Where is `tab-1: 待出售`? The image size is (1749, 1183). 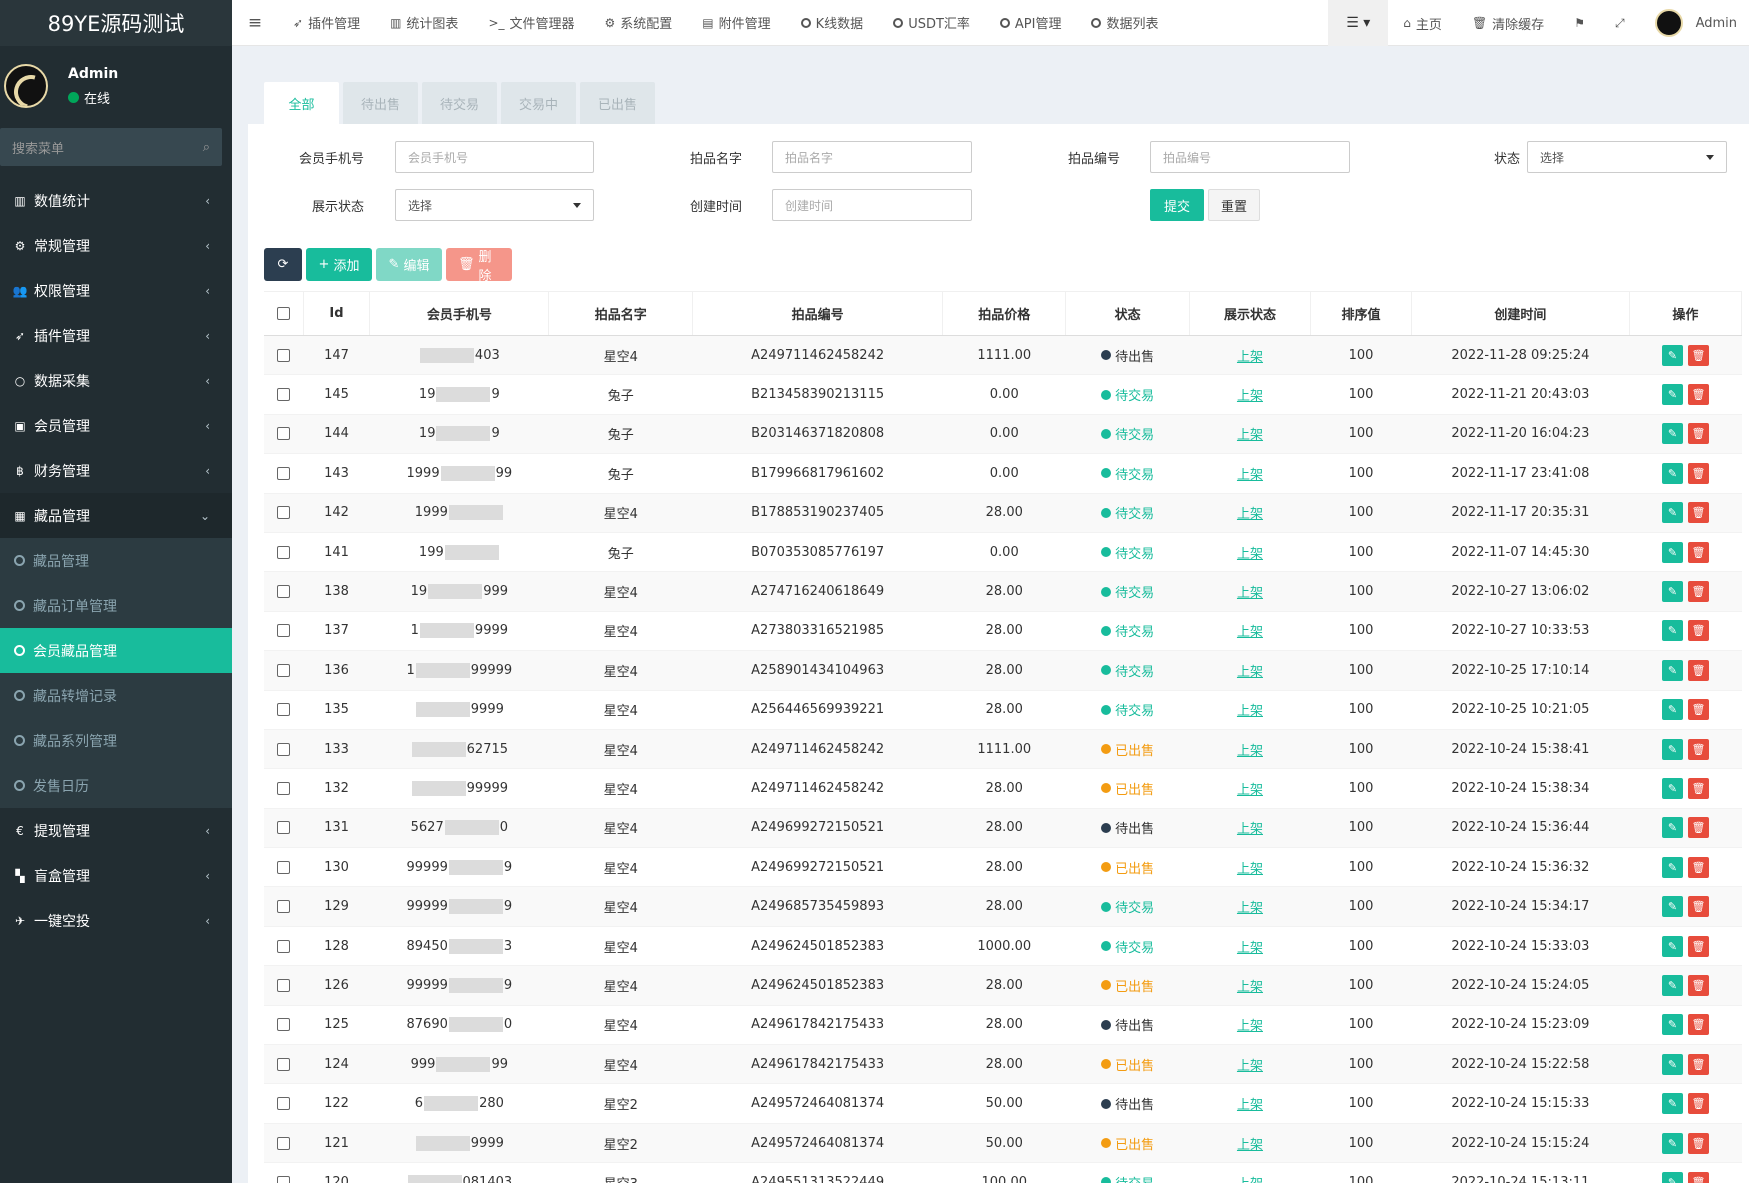
tab-1: 待出售 is located at coordinates (380, 103).